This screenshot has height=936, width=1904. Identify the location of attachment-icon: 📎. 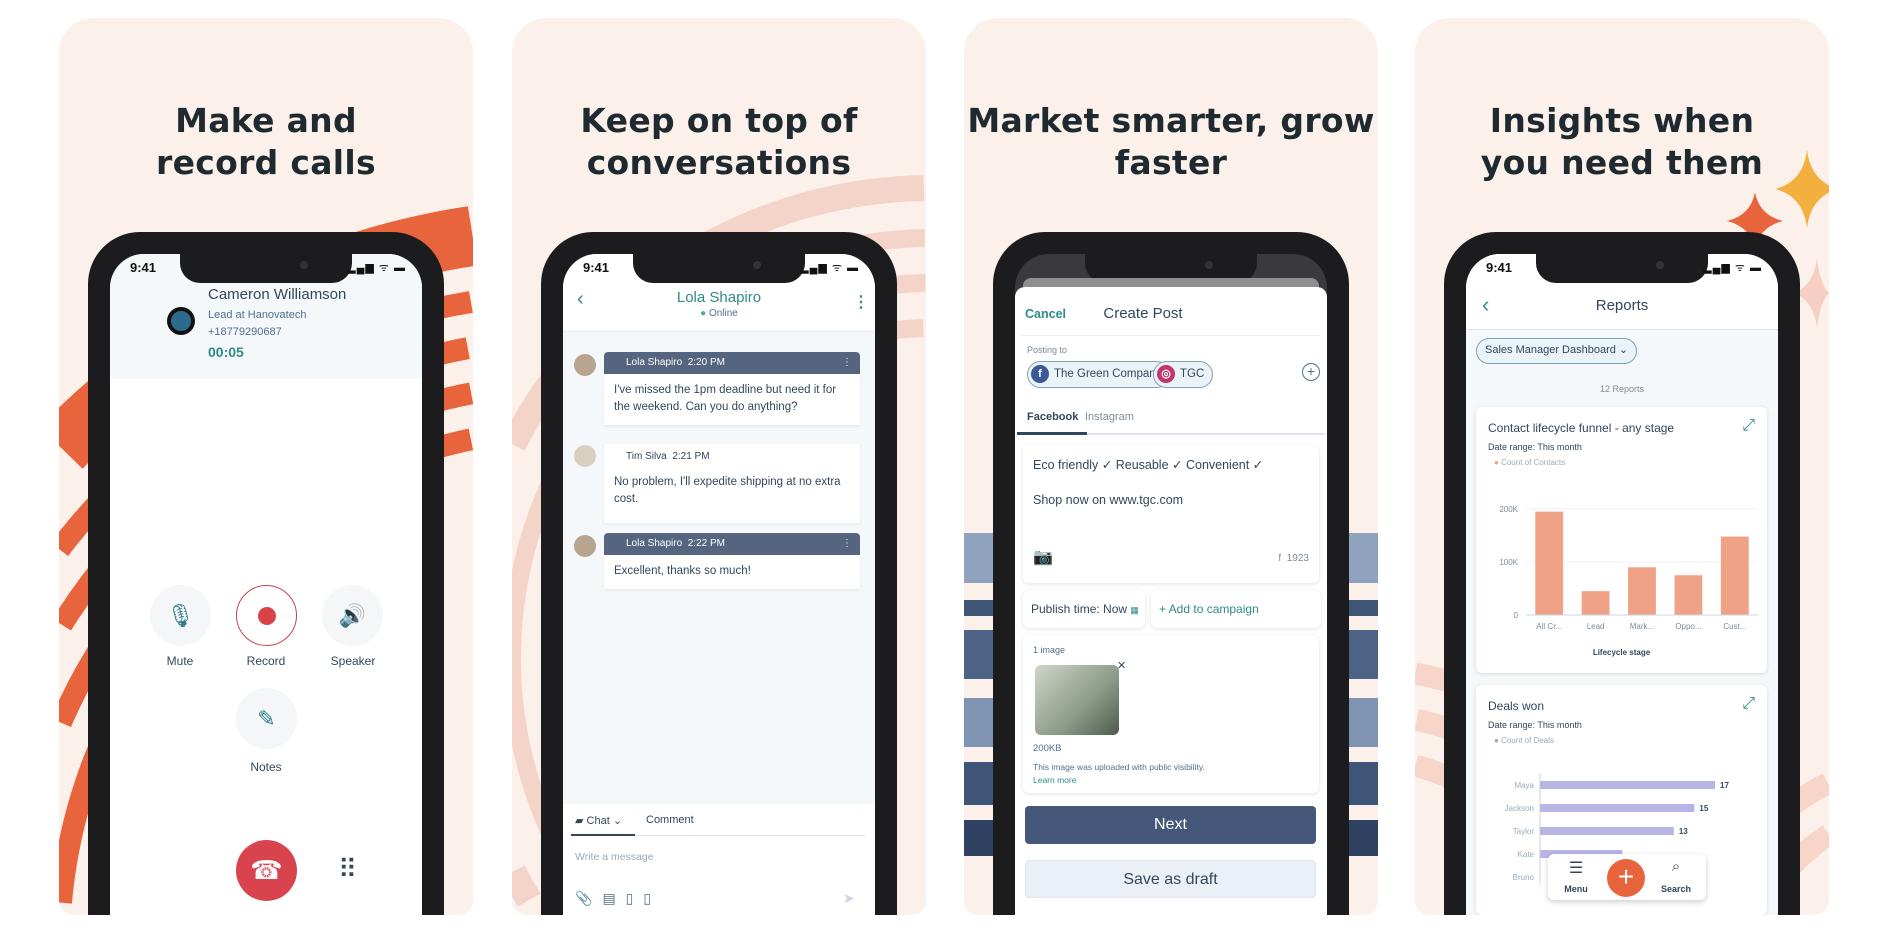
(589, 898).